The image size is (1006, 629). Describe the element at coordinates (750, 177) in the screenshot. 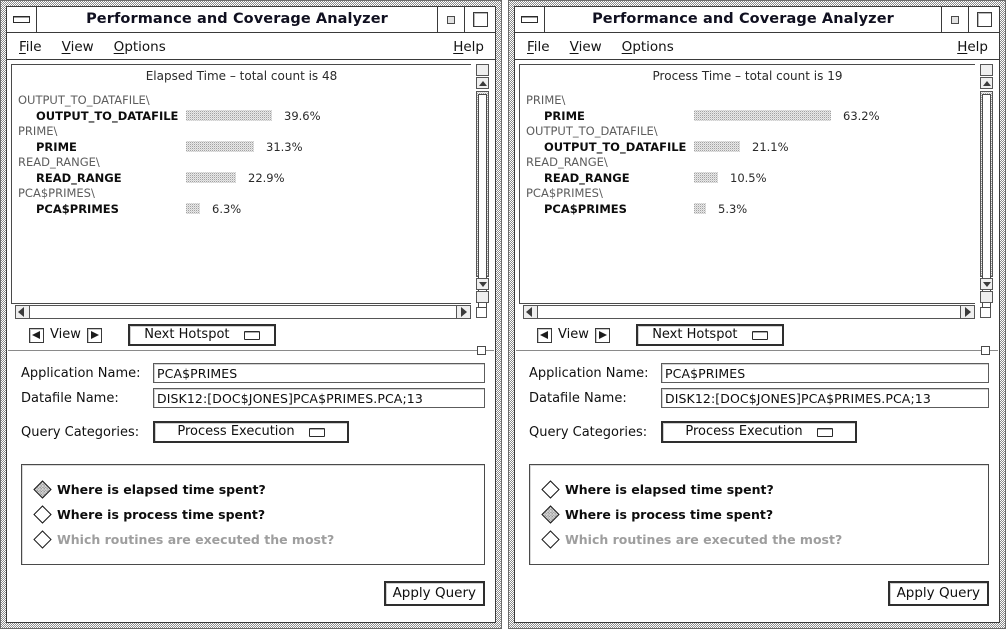

I see `table-row: READ_RANGE 10.5%` at that location.